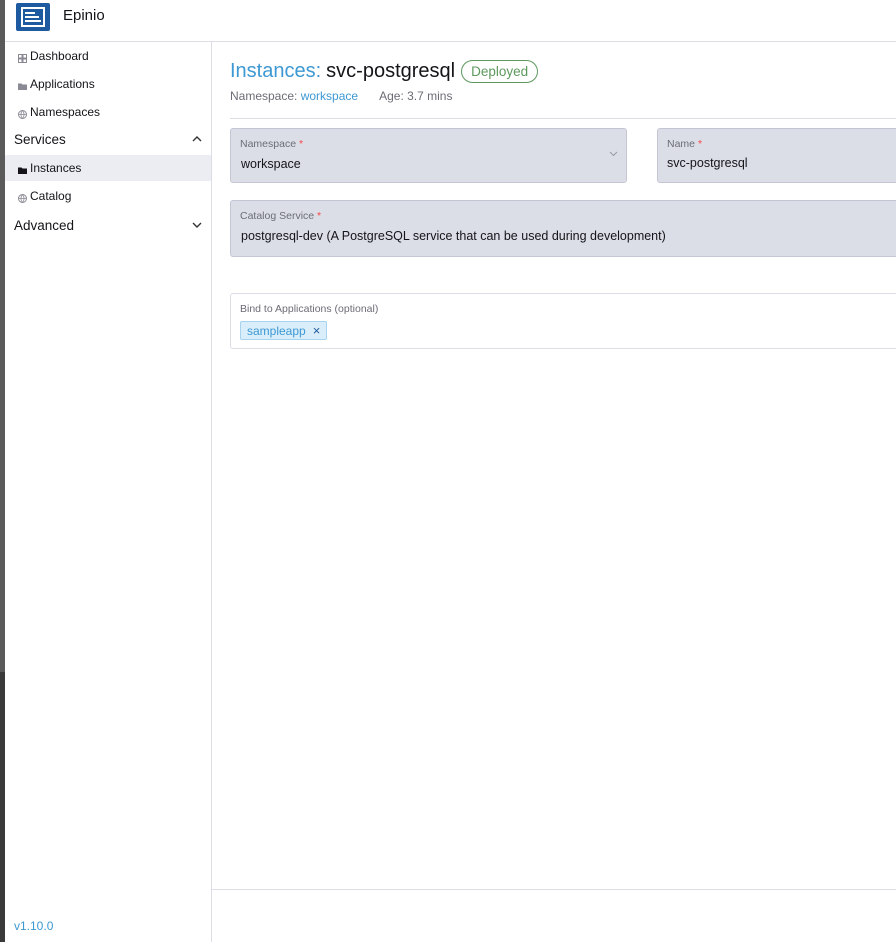 Image resolution: width=896 pixels, height=942 pixels. What do you see at coordinates (59, 56) in the screenshot?
I see `sidebar-item-label: Dashboard` at bounding box center [59, 56].